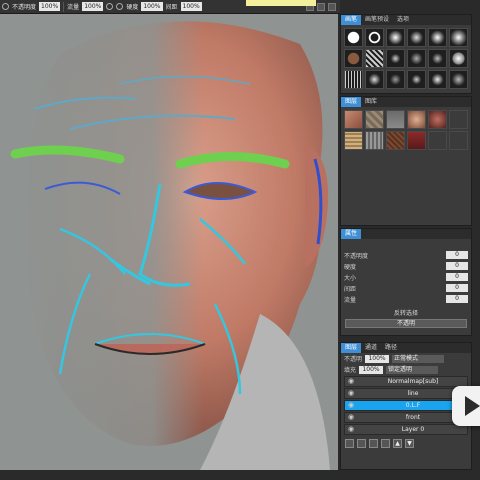  I want to click on tab-channels: 通道, so click(371, 348).